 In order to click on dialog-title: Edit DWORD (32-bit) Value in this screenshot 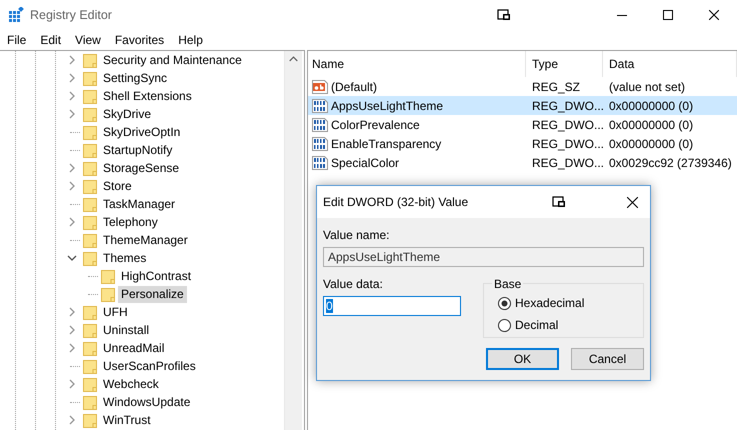, I will do `click(395, 202)`.